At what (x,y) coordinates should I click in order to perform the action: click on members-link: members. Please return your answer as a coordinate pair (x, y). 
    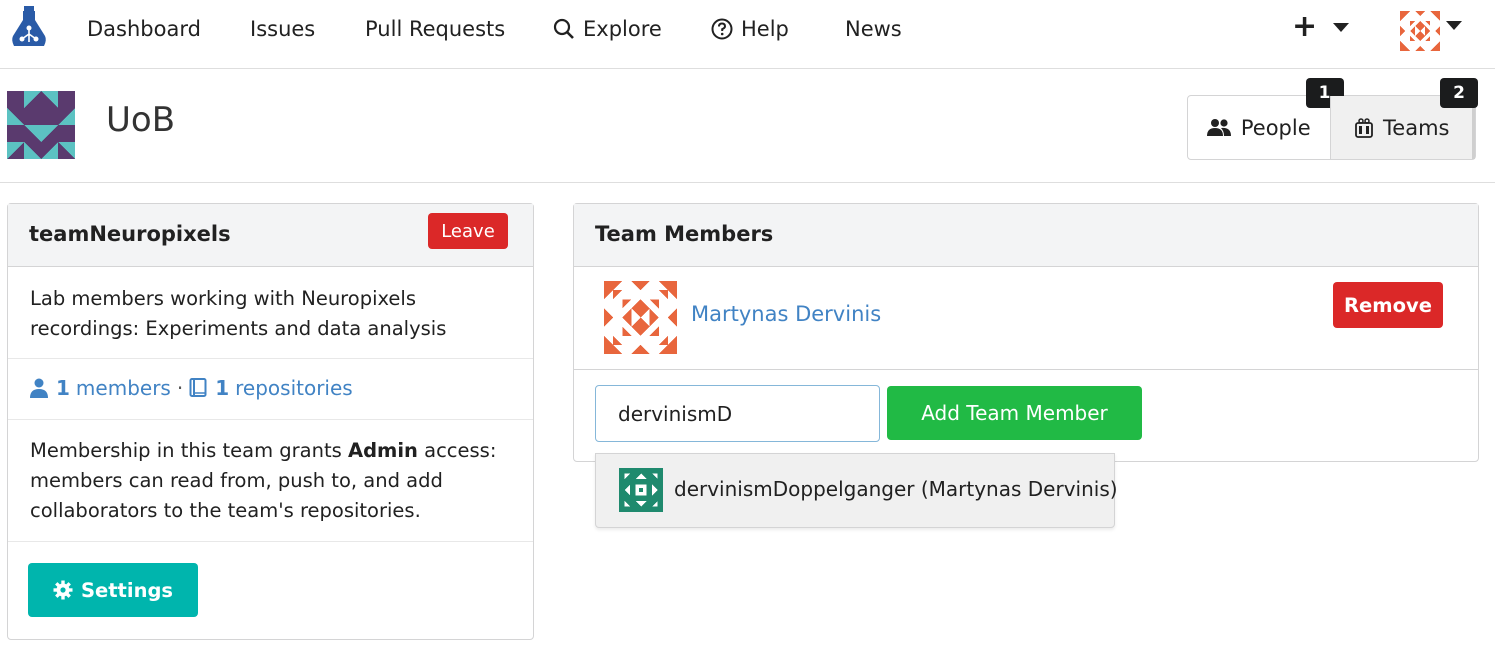
    Looking at the image, I should click on (123, 388).